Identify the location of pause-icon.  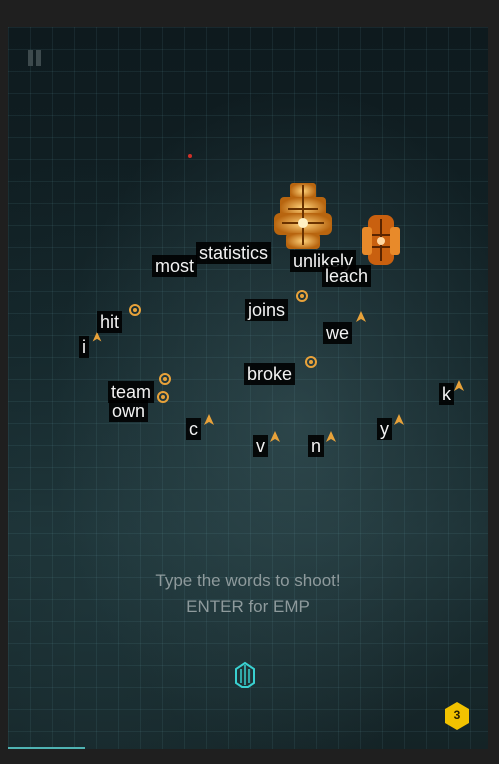
(35, 58).